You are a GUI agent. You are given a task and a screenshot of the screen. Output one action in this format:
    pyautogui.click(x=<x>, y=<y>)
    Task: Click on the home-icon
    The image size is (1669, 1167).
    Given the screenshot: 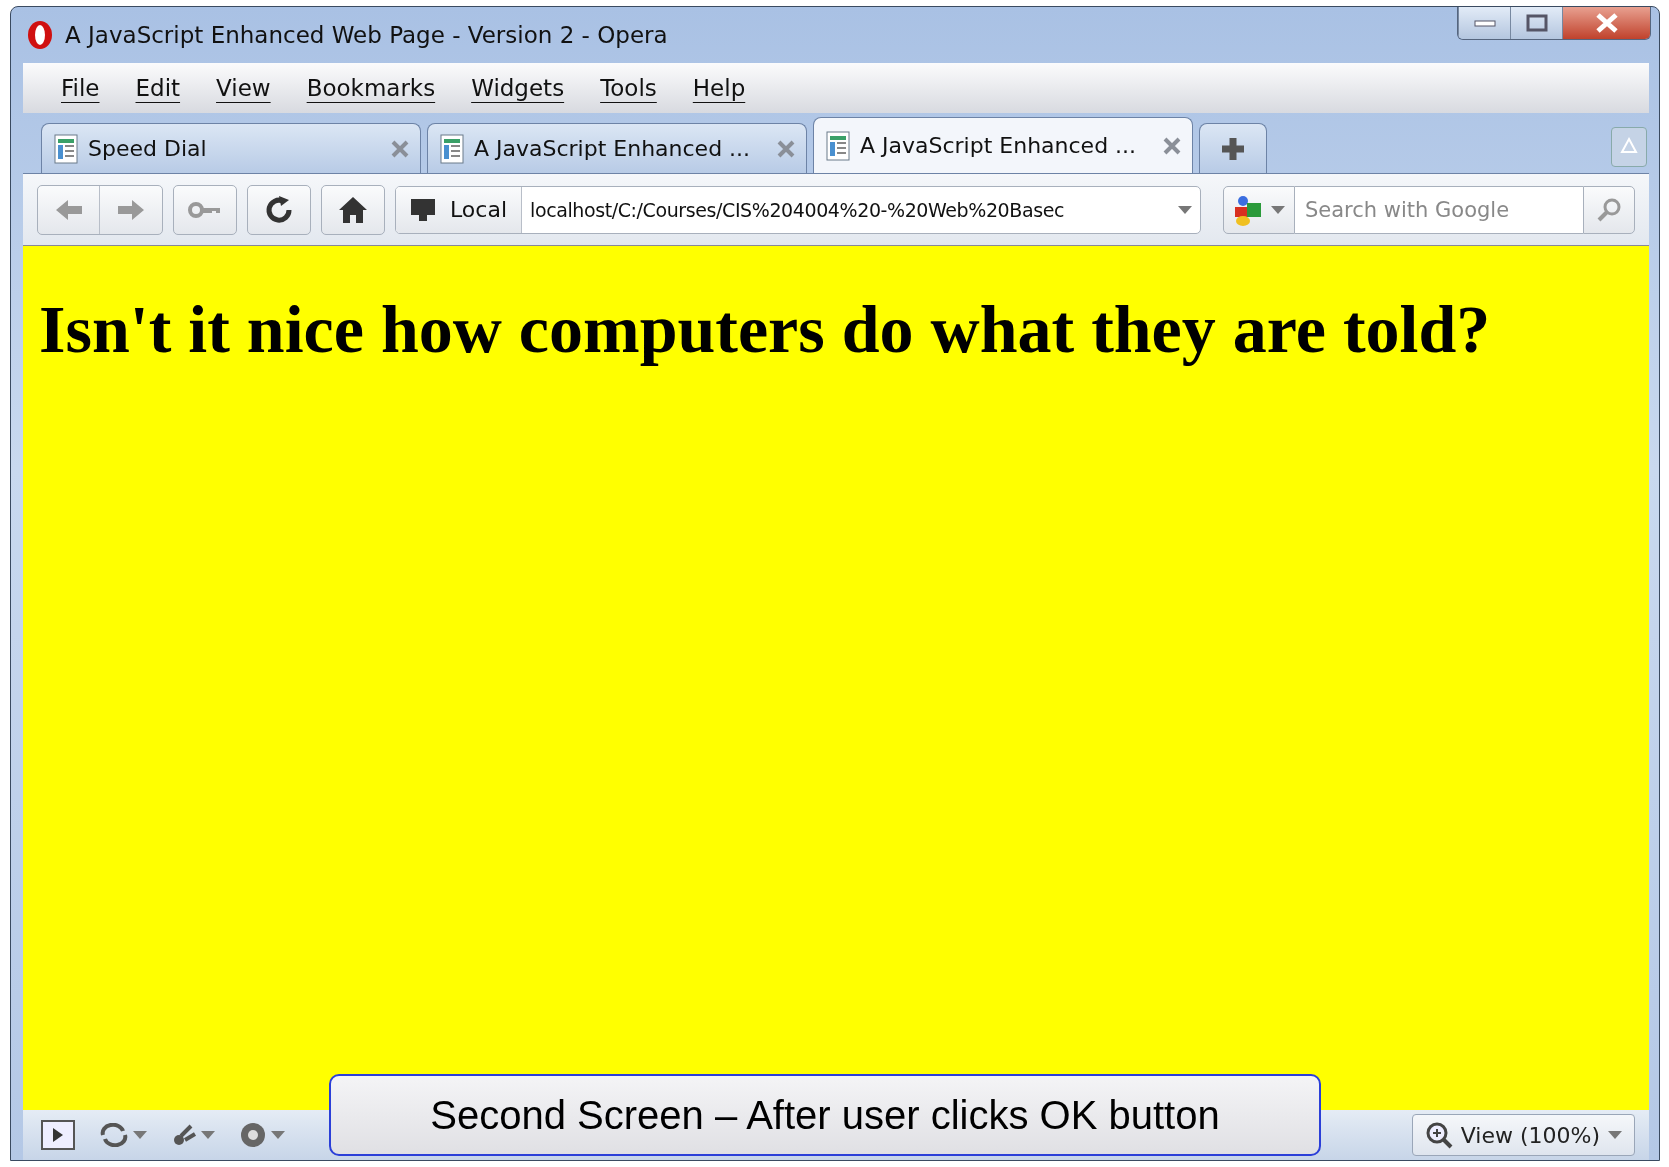 What is the action you would take?
    pyautogui.click(x=353, y=209)
    